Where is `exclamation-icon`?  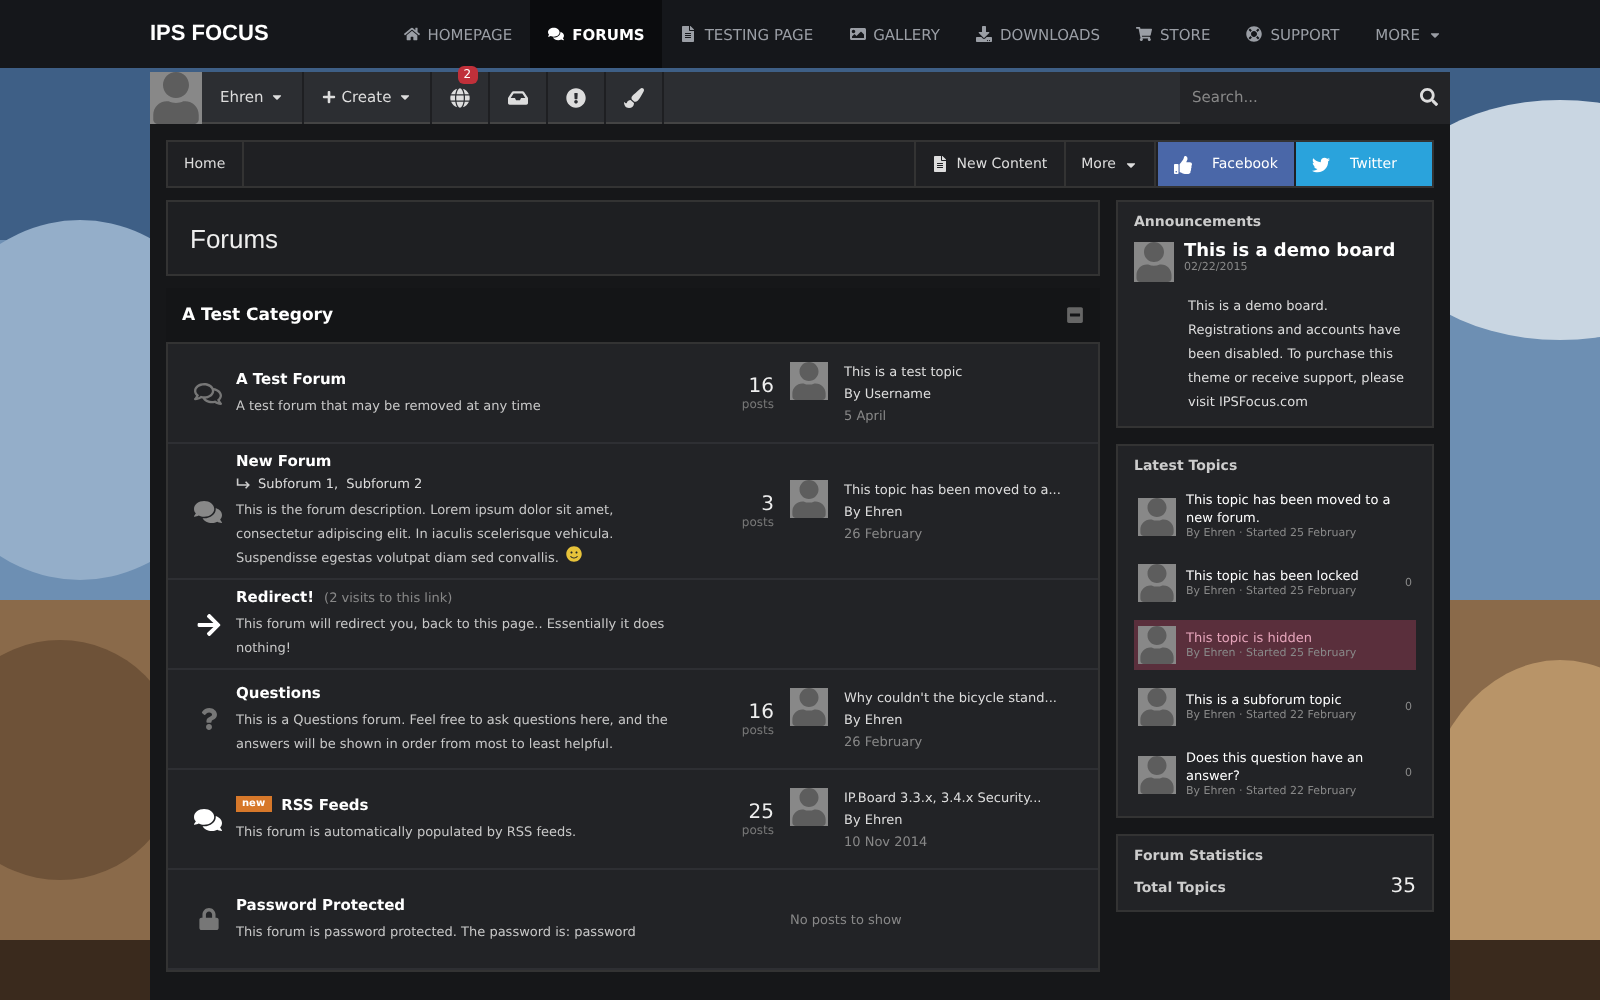 exclamation-icon is located at coordinates (575, 97).